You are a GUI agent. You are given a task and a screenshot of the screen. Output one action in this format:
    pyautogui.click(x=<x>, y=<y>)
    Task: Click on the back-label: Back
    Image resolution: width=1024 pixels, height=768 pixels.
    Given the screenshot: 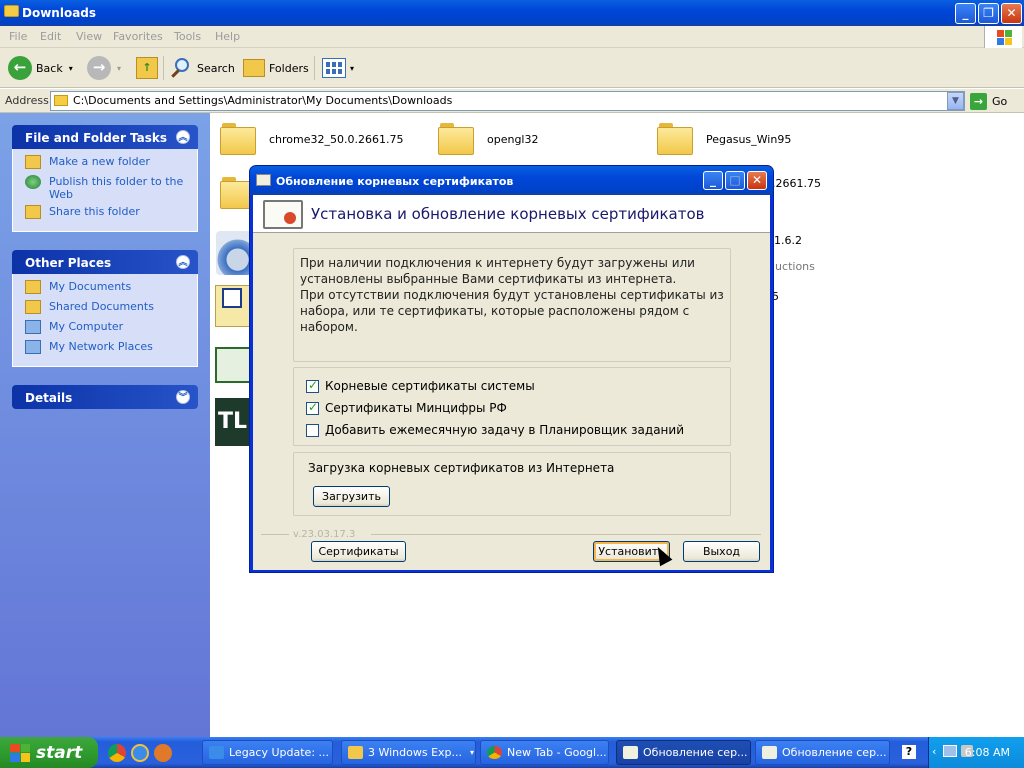 What is the action you would take?
    pyautogui.click(x=49, y=68)
    